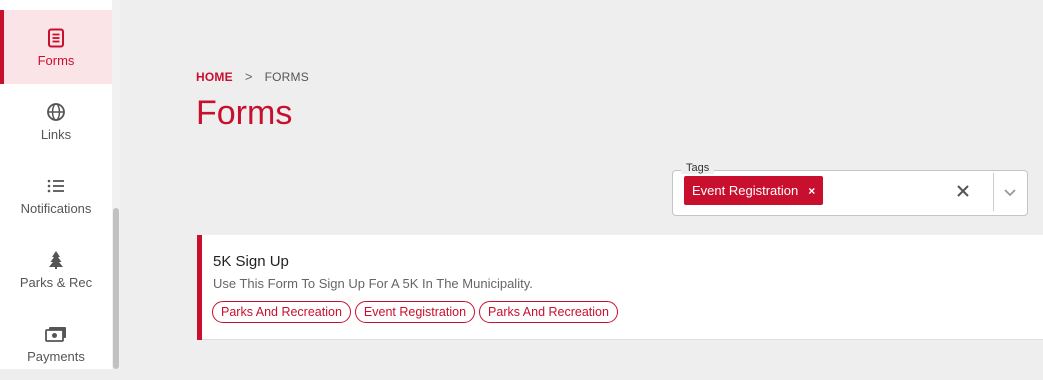 The width and height of the screenshot is (1043, 380). What do you see at coordinates (993, 192) in the screenshot?
I see `divider` at bounding box center [993, 192].